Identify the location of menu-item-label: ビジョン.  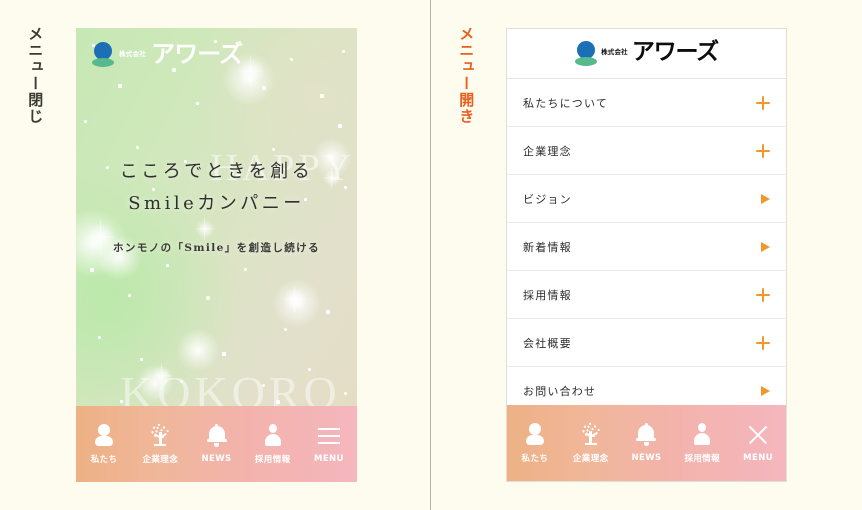
(547, 199).